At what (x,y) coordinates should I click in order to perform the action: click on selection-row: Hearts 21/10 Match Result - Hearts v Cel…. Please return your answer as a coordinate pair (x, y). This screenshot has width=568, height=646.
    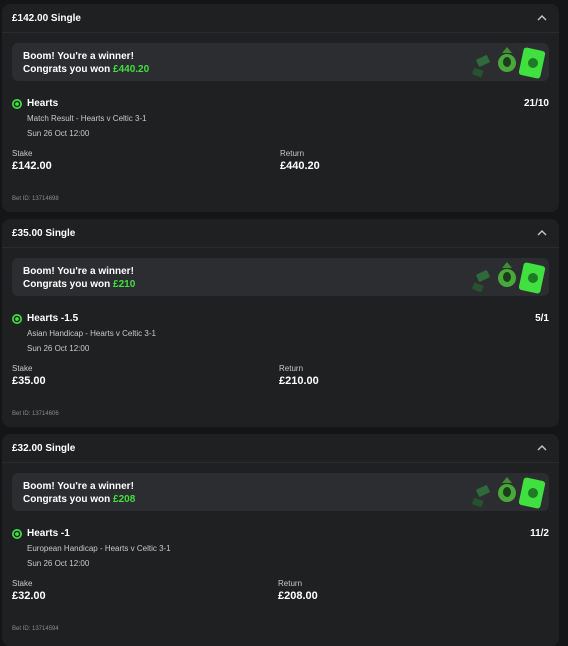
    Looking at the image, I should click on (280, 121).